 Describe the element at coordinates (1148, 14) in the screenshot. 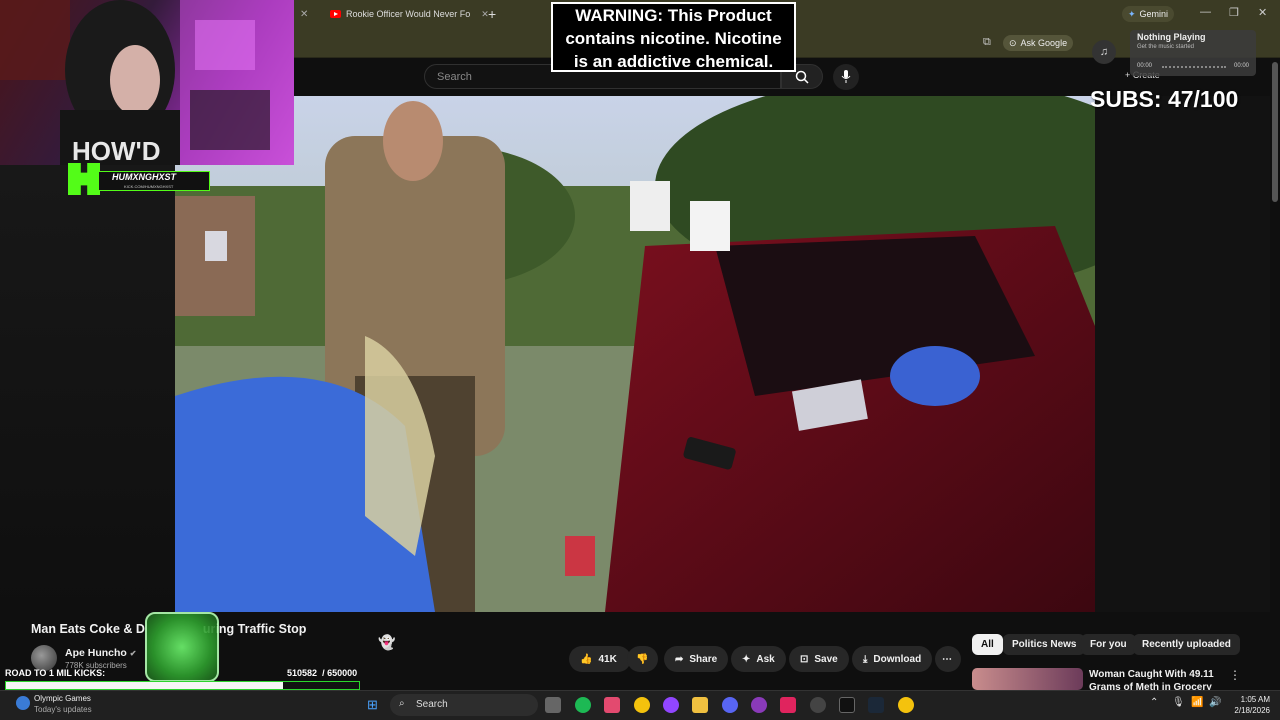

I see `gemini-button: ✦ Gemini` at that location.